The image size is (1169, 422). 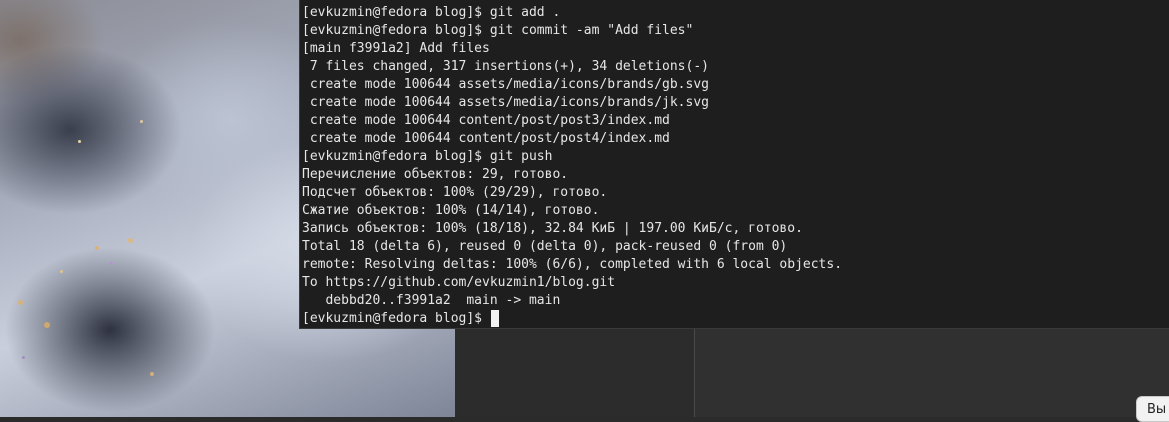 What do you see at coordinates (735, 319) in the screenshot?
I see `terminal-prompt-line: [evkuzmin@fedora blog]$` at bounding box center [735, 319].